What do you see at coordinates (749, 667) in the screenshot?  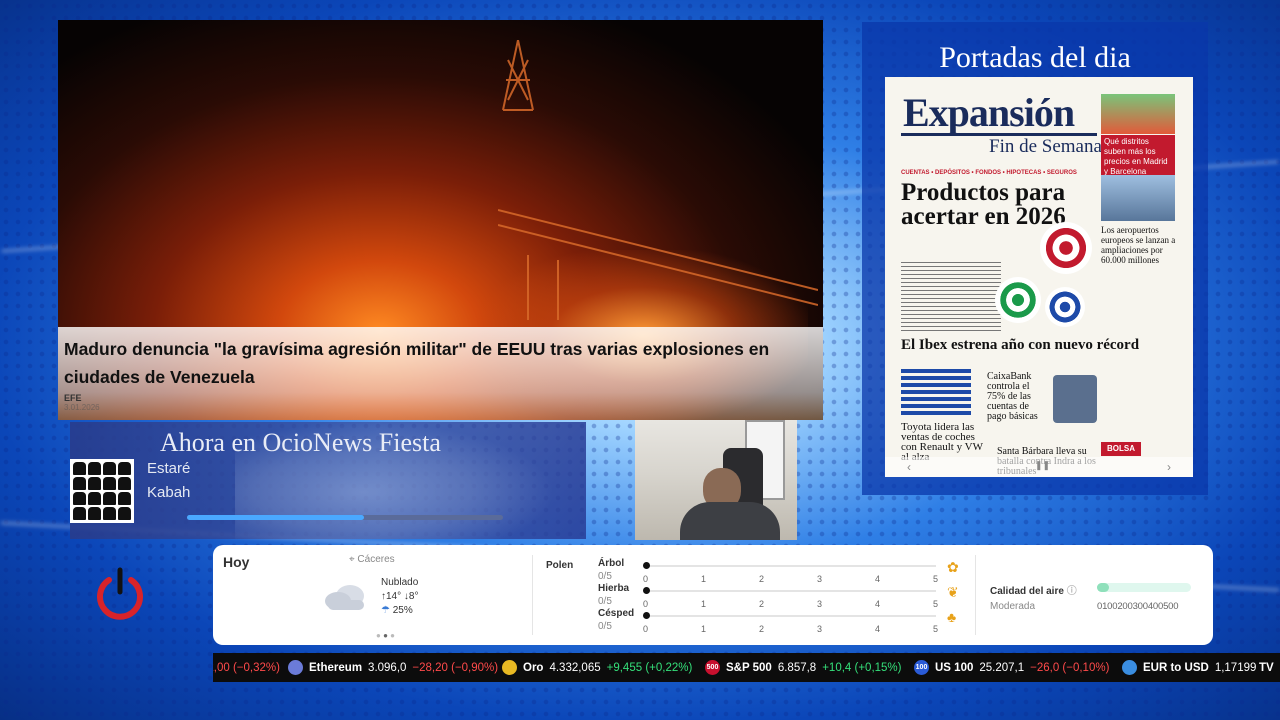 I see `ticker-name: S&P 500` at bounding box center [749, 667].